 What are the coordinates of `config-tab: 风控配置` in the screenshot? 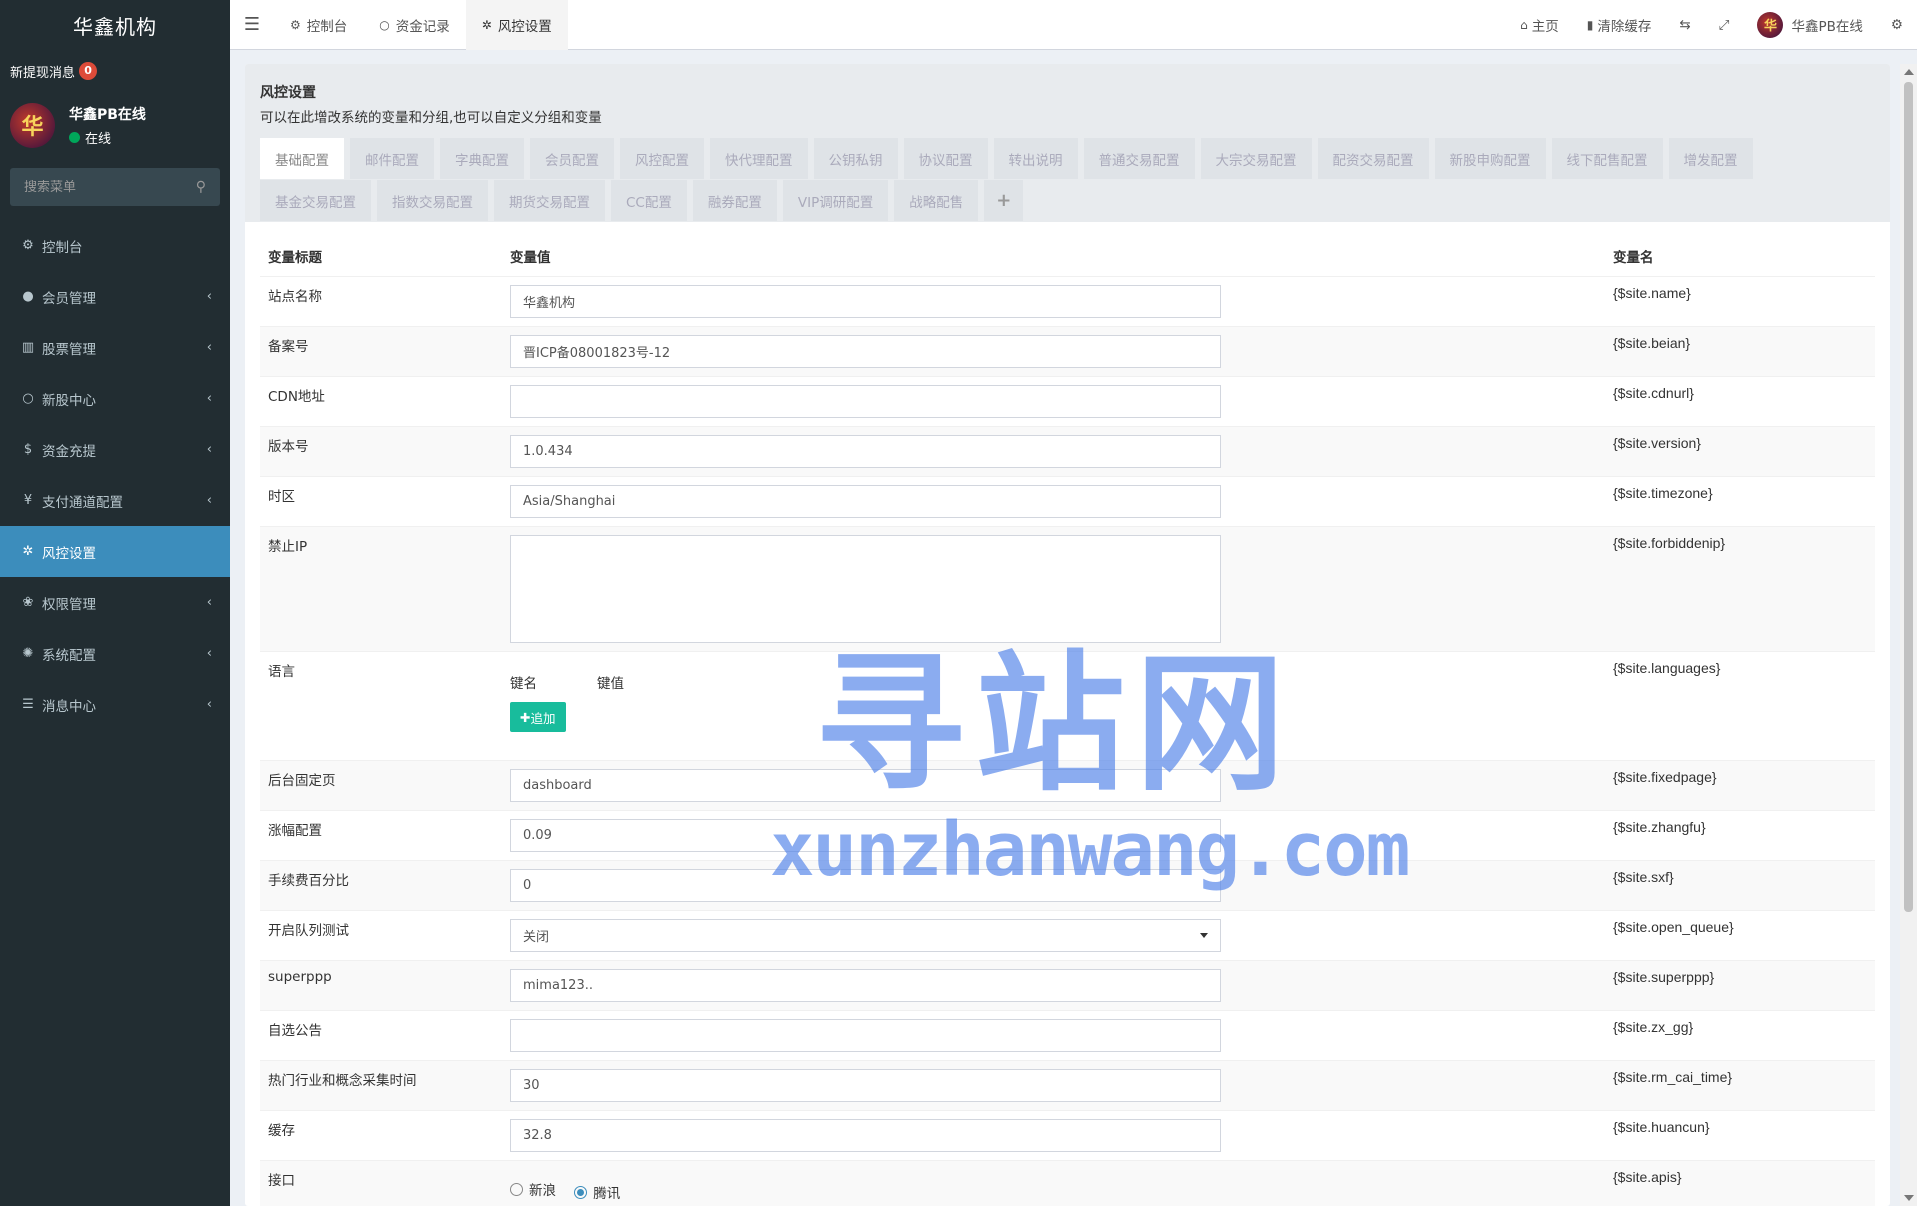 It's located at (662, 158).